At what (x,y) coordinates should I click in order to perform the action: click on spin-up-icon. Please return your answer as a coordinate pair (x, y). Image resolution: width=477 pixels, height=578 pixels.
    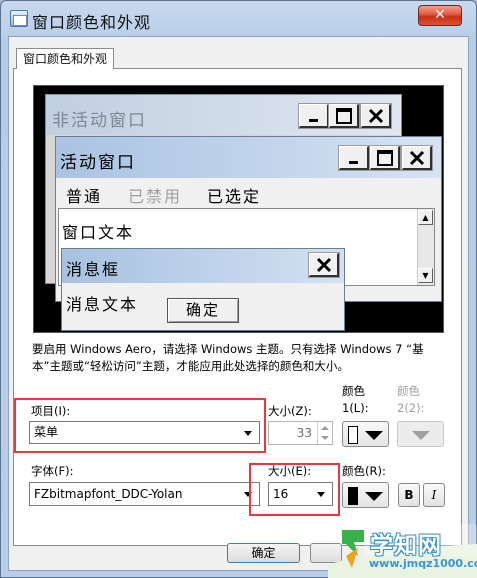
    Looking at the image, I should click on (325, 428).